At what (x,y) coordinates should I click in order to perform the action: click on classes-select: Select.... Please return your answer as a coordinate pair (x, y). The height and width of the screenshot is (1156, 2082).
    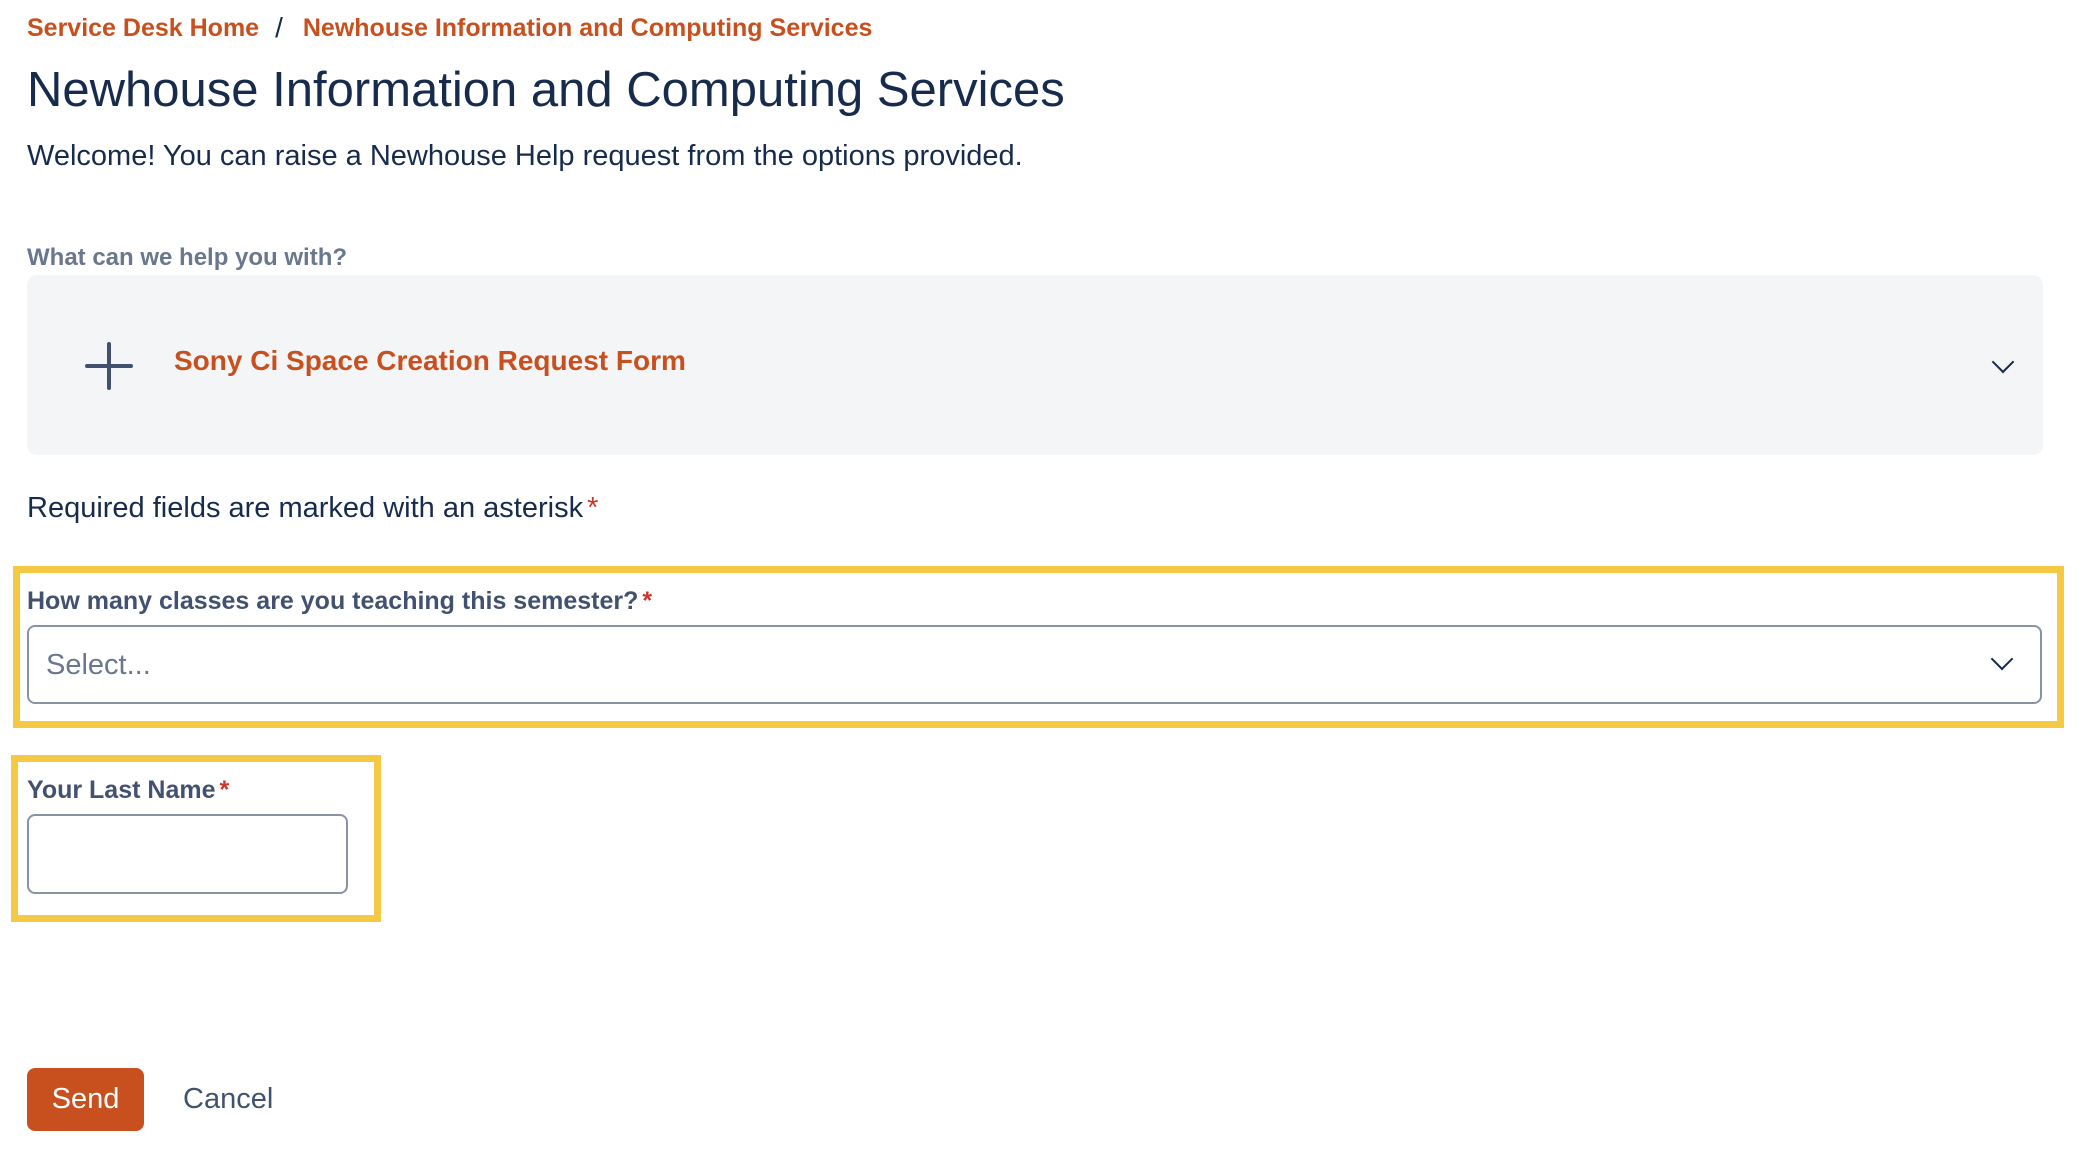
    Looking at the image, I should click on (1034, 664).